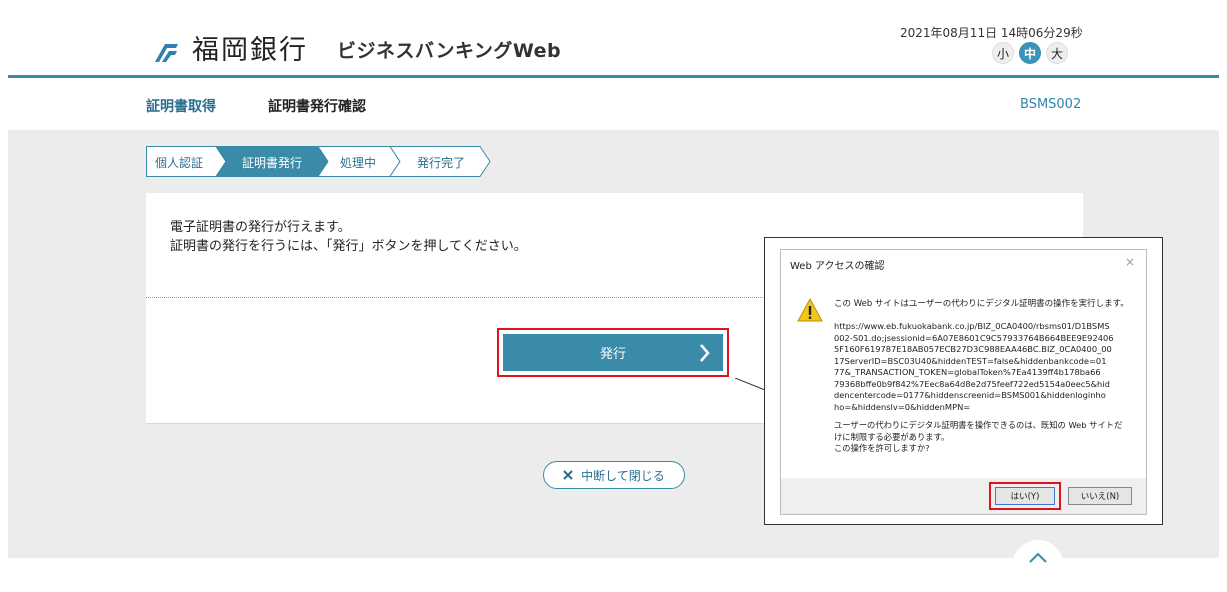 The width and height of the screenshot is (1227, 592). Describe the element at coordinates (179, 163) in the screenshot. I see `step-personal-auth: 個人認証` at that location.